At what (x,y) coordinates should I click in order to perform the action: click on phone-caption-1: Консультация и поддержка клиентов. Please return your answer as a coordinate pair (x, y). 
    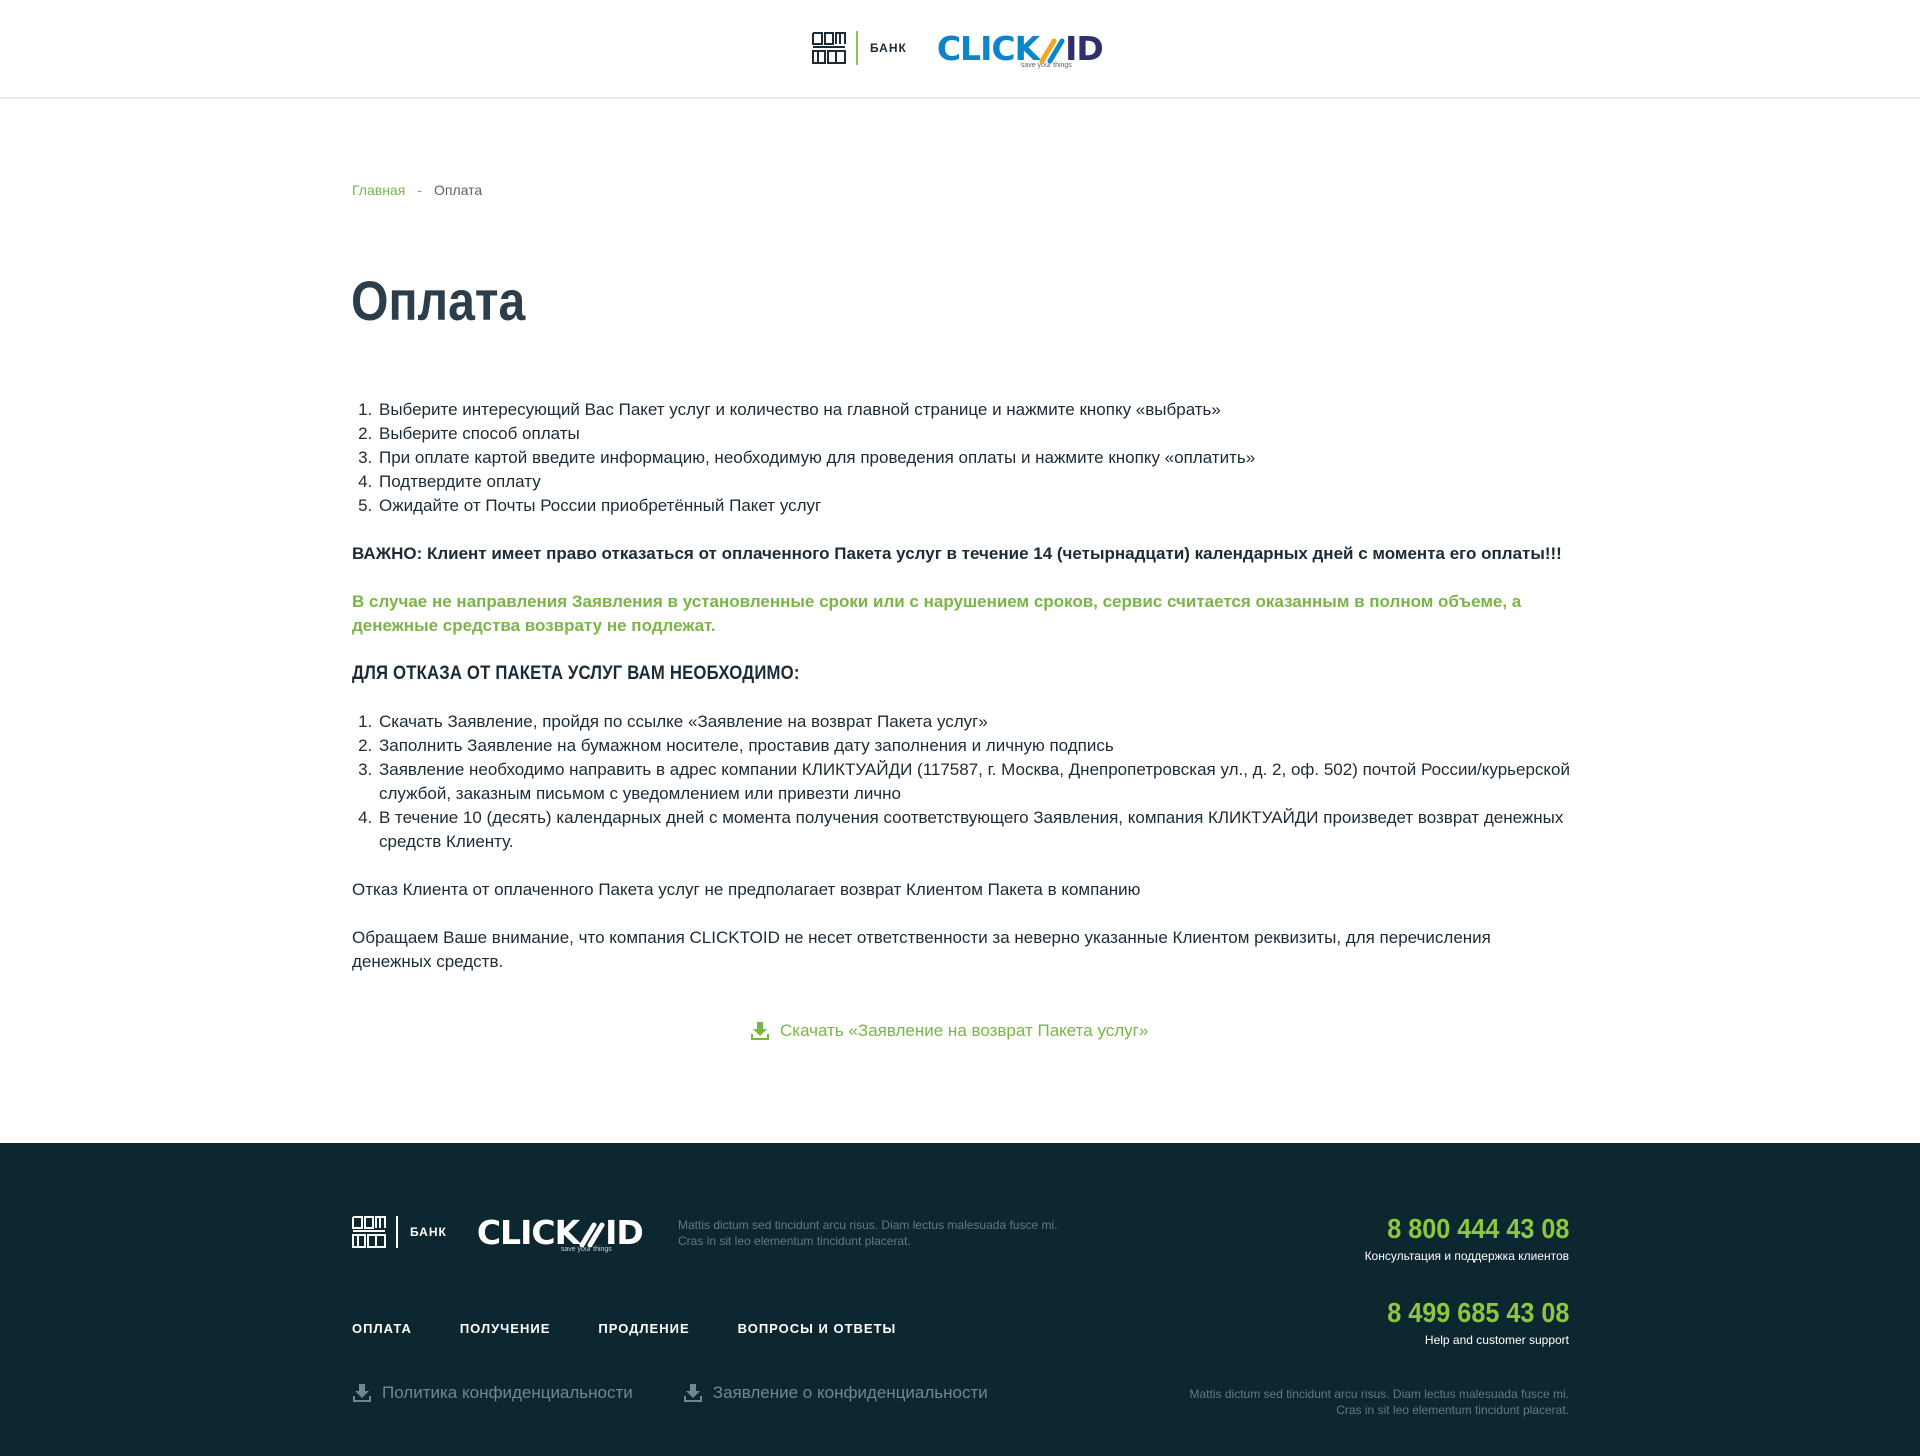
    Looking at the image, I should click on (1466, 1256).